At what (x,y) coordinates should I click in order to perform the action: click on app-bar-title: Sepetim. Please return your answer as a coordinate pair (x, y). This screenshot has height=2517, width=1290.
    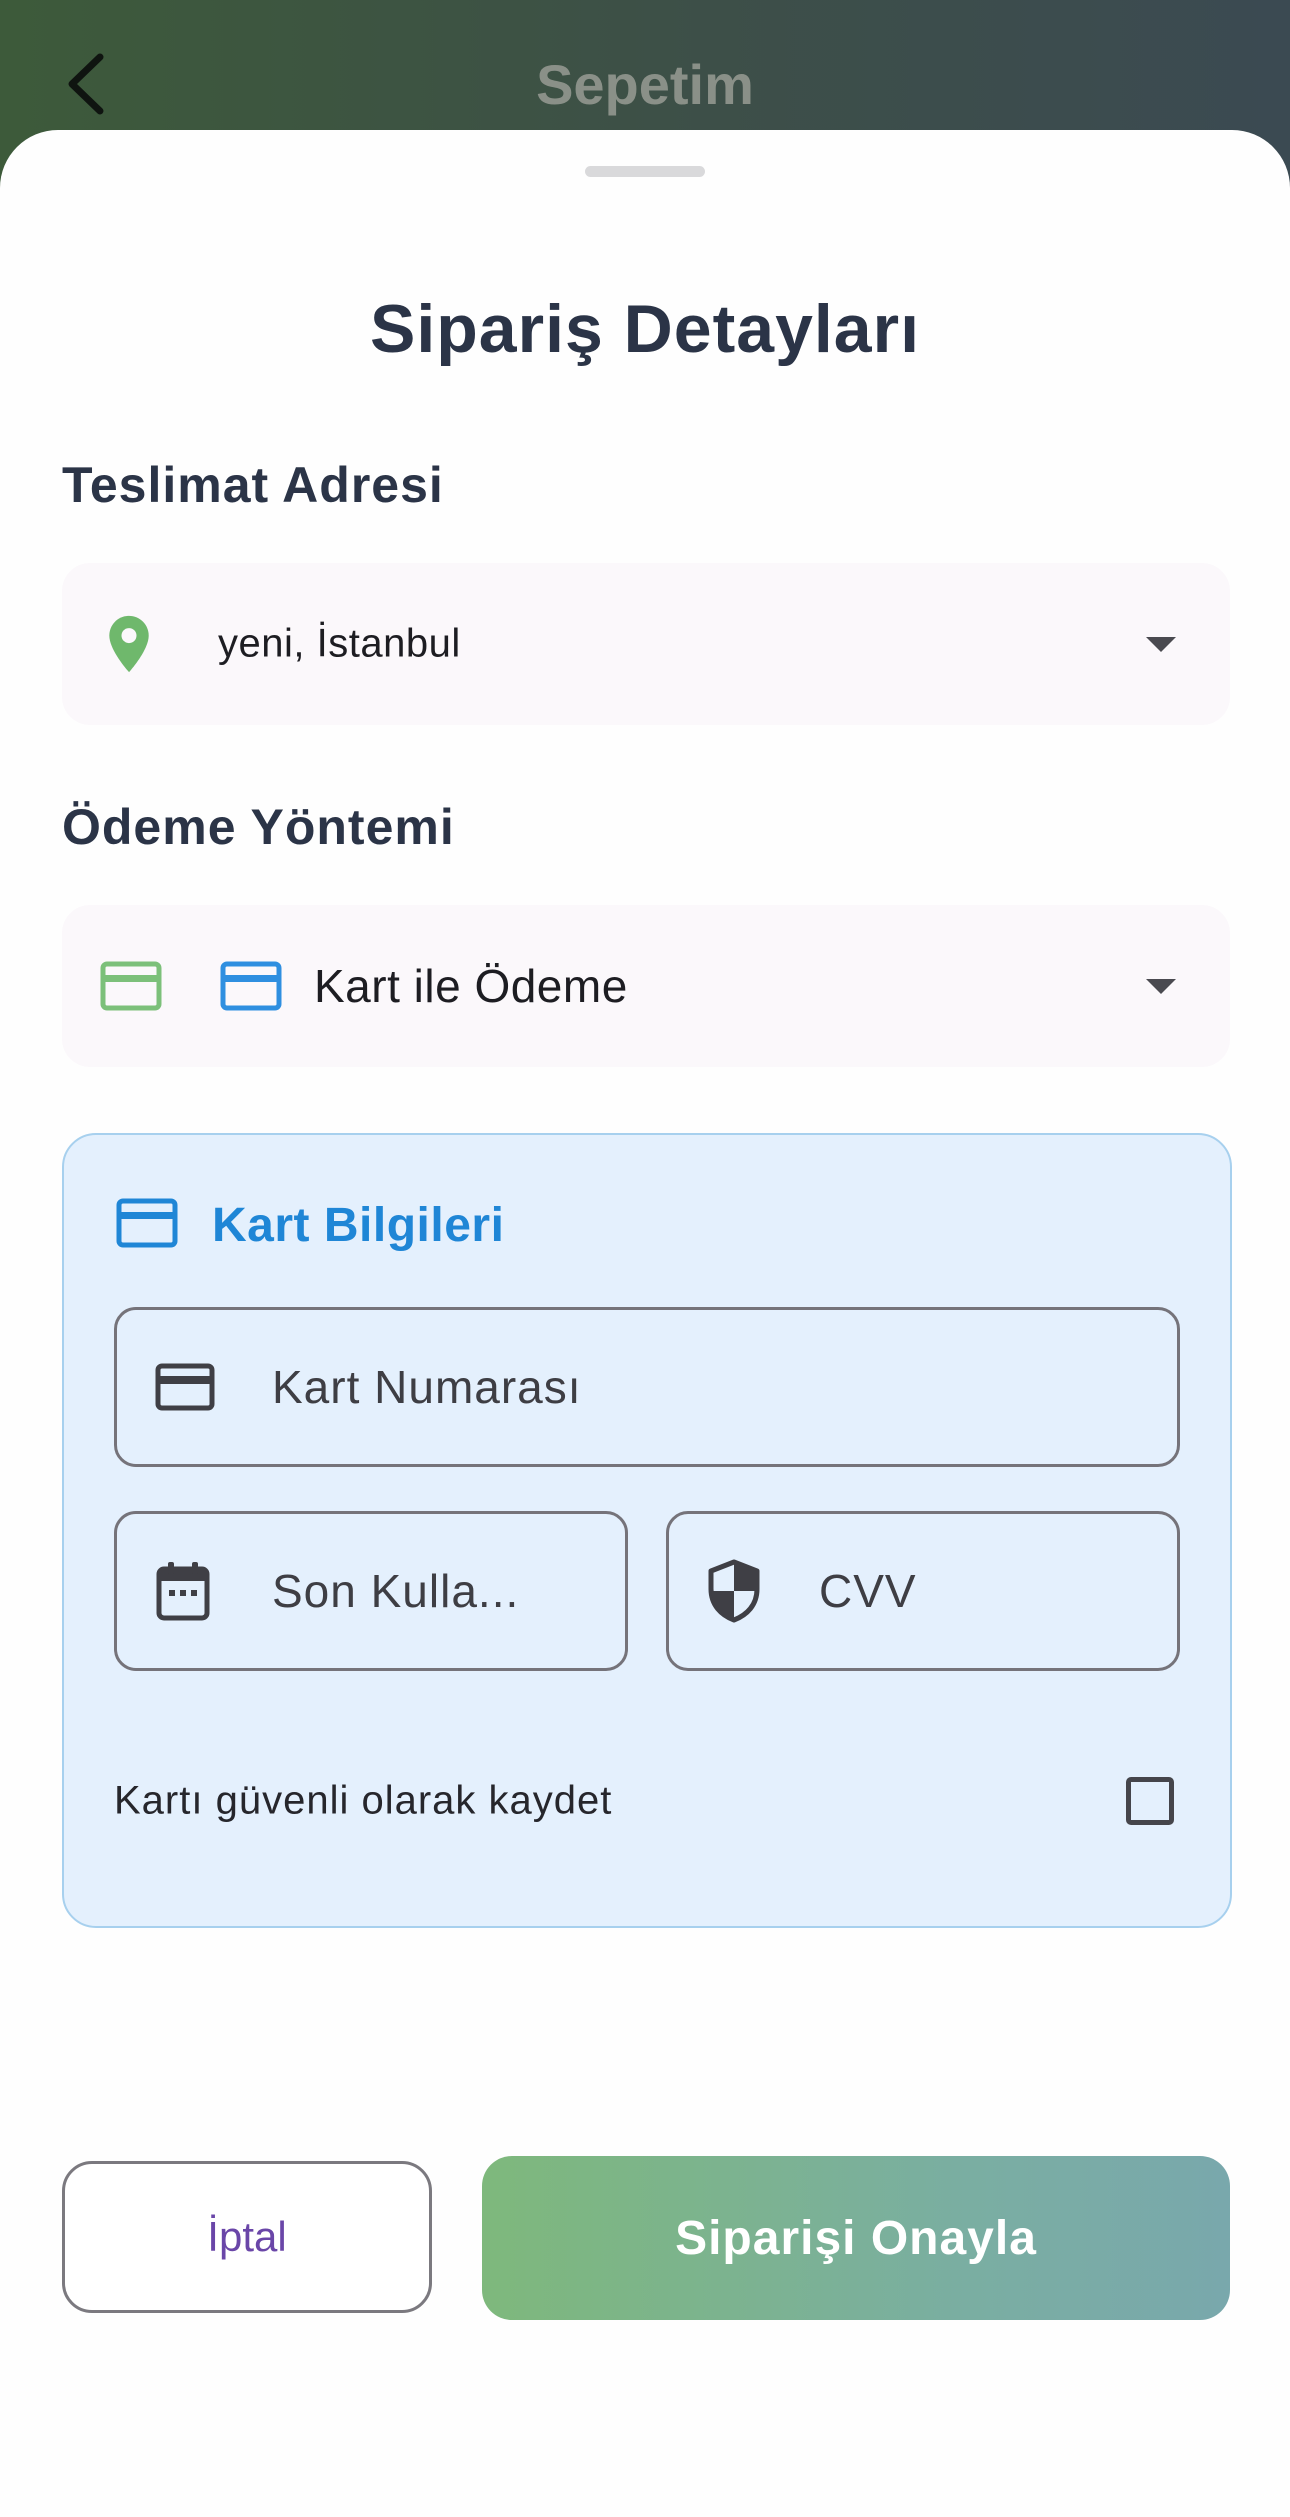
    Looking at the image, I should click on (645, 84).